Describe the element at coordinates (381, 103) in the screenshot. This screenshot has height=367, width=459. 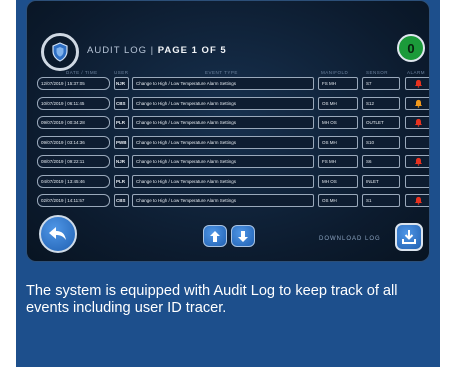
I see `sensor-cell: S12` at that location.